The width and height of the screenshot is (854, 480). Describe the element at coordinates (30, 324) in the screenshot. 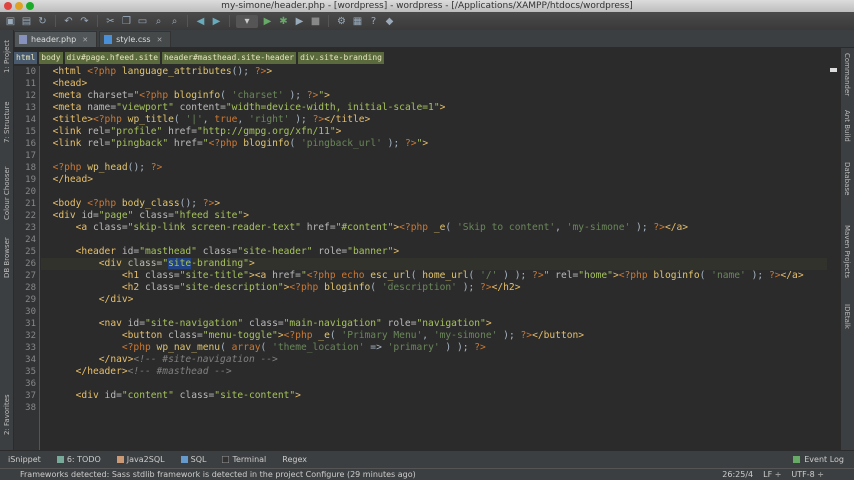

I see `line-number: 31` at that location.